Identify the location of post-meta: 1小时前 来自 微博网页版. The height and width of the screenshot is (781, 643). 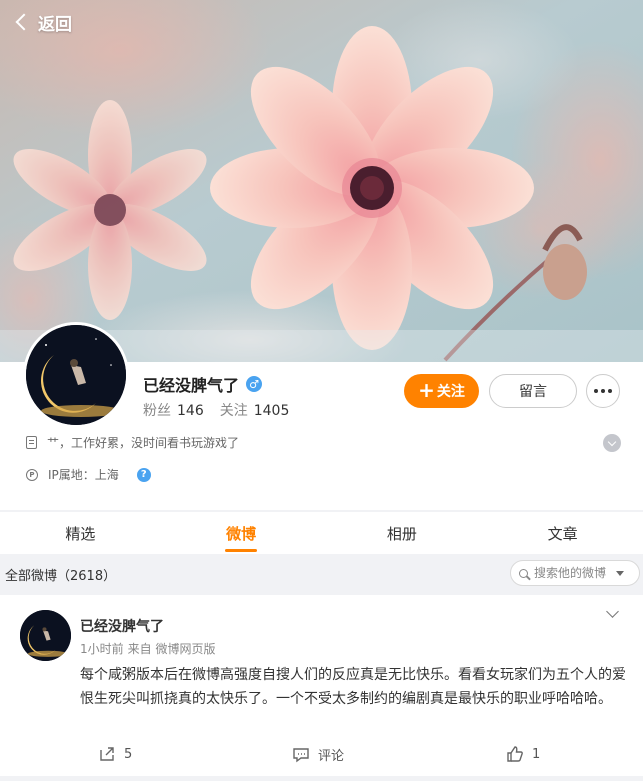
(147, 648).